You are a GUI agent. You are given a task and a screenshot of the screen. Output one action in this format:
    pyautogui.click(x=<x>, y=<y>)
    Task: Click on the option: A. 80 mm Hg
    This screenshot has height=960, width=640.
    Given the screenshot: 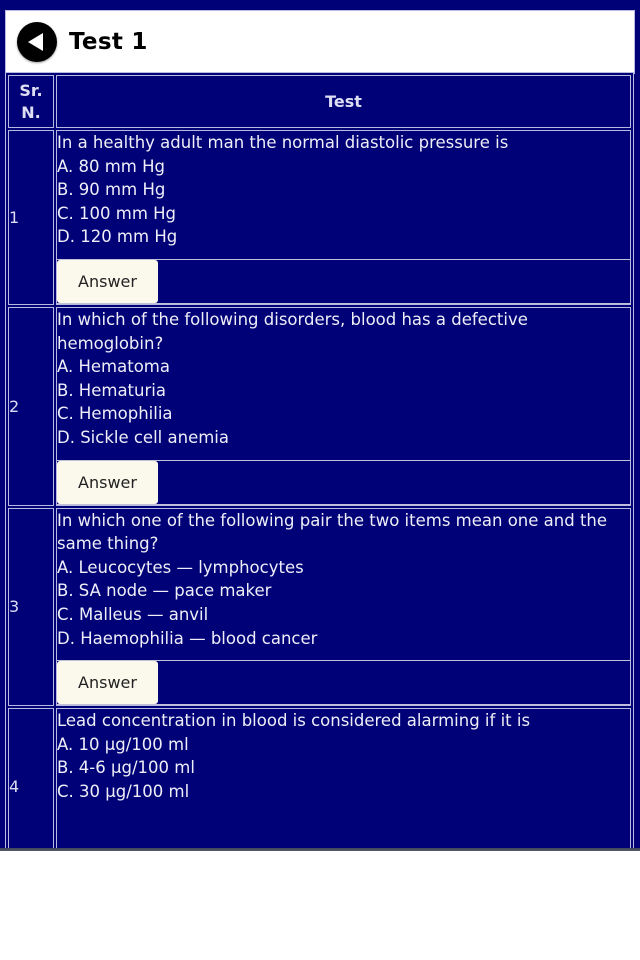 What is the action you would take?
    pyautogui.click(x=111, y=166)
    